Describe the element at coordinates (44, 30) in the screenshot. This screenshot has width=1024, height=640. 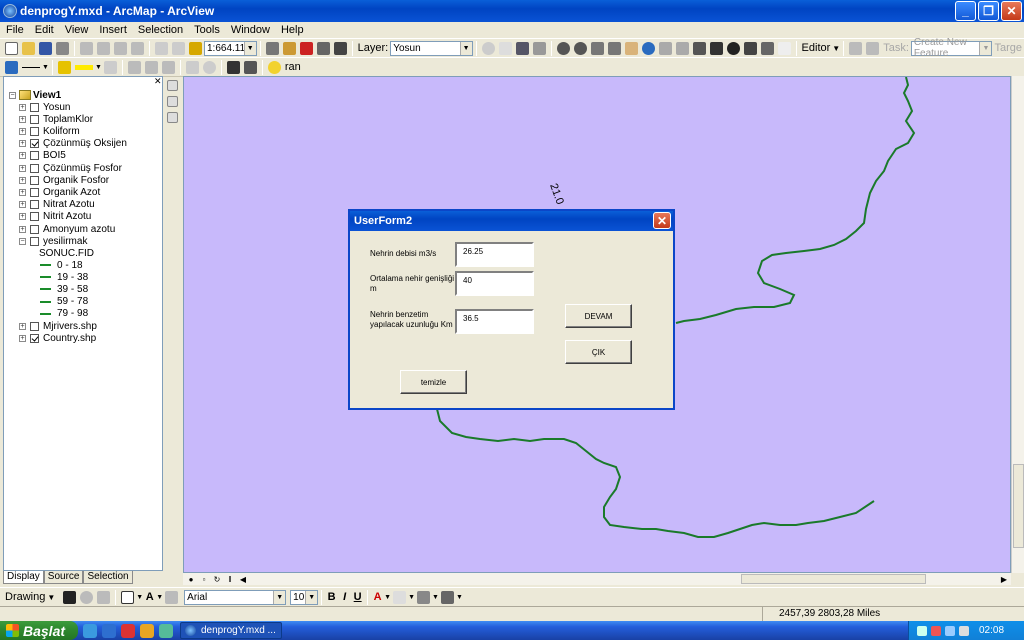
I see `menu-edit: Edit` at that location.